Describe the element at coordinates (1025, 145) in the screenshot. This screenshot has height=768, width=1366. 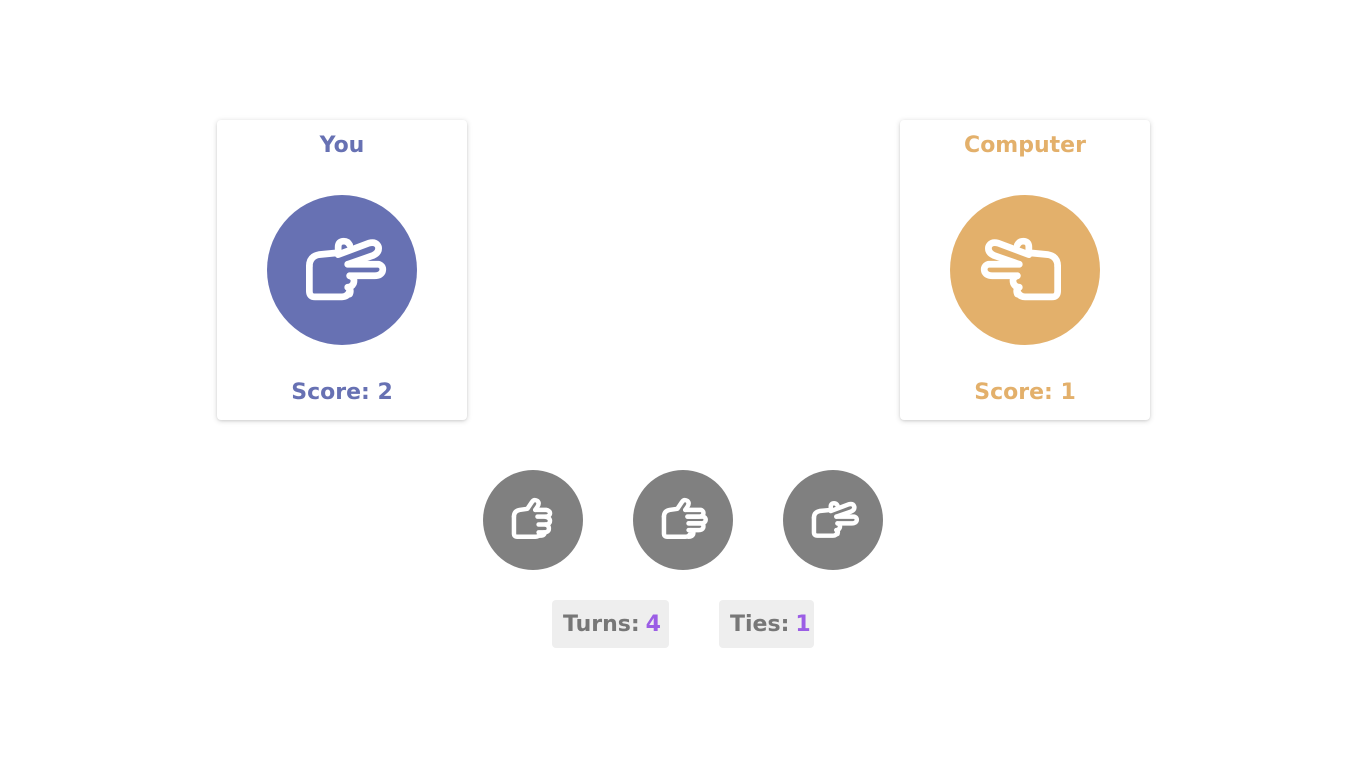
I see `computer-title: Computer` at that location.